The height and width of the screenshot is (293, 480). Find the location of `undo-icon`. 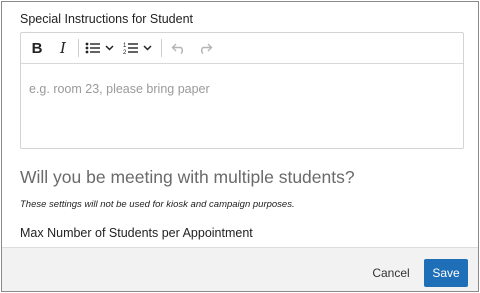

undo-icon is located at coordinates (177, 48).